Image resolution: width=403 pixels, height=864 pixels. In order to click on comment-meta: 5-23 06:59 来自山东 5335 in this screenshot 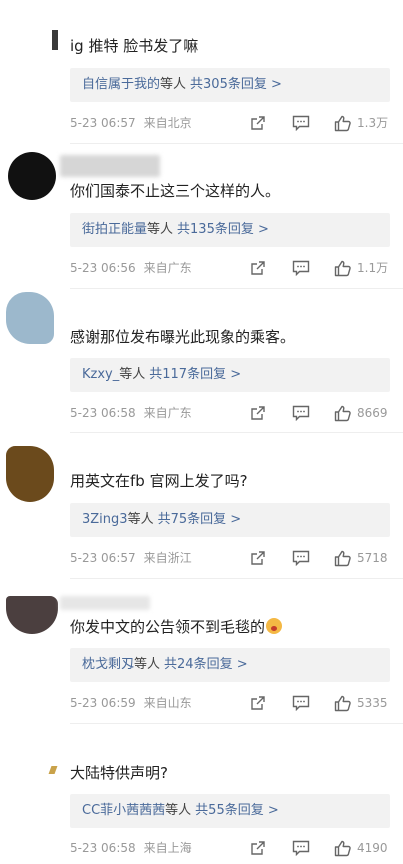, I will do `click(231, 703)`.